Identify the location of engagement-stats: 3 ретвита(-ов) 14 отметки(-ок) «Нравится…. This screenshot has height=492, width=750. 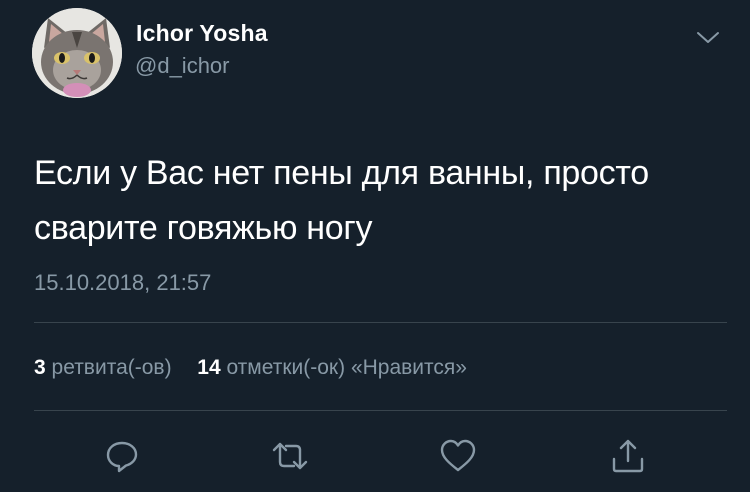
(250, 368).